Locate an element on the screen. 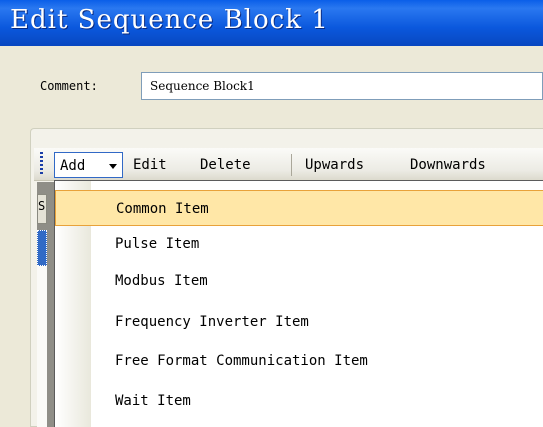  menu-item-label: Frequency Inverter Item is located at coordinates (212, 322).